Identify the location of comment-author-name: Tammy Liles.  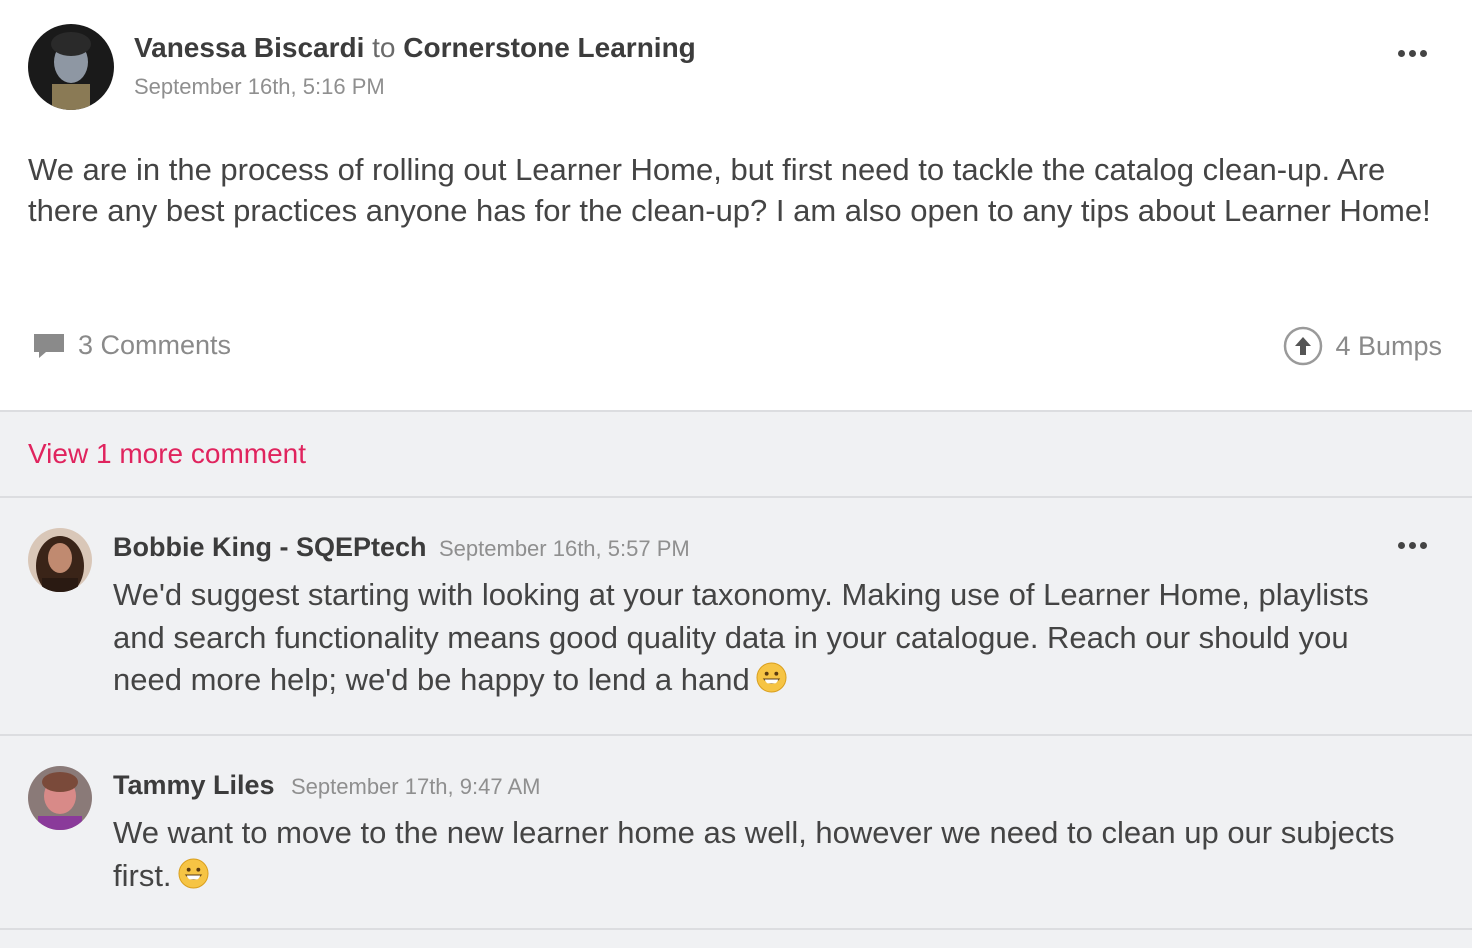
(194, 785).